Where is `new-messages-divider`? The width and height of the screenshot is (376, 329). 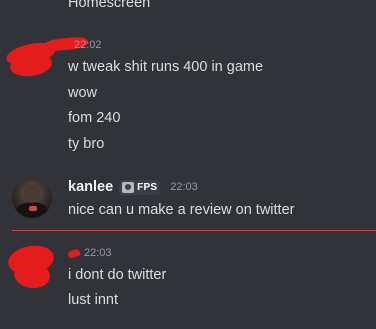 new-messages-divider is located at coordinates (194, 230).